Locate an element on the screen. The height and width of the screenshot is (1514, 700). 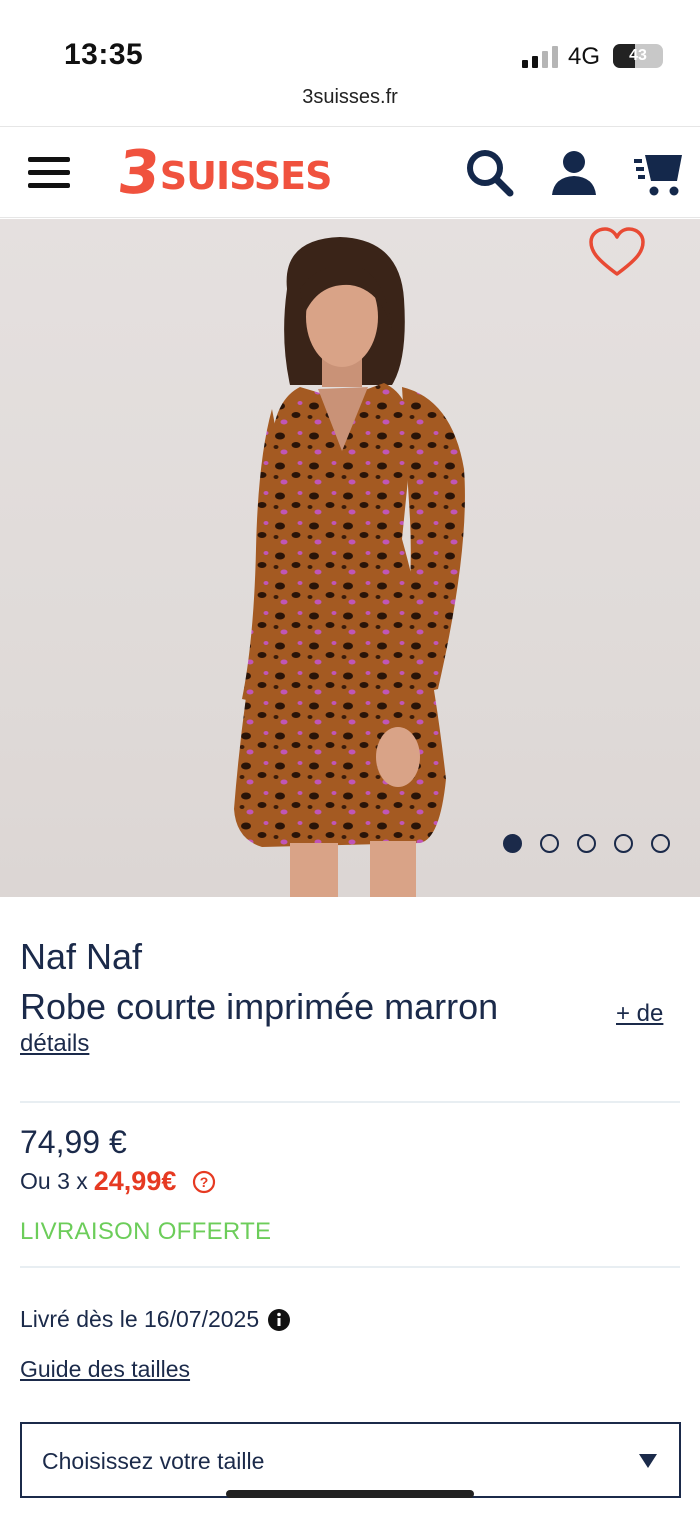
installment-offer: Ou 3 x 24,99€ ? is located at coordinates (118, 1181).